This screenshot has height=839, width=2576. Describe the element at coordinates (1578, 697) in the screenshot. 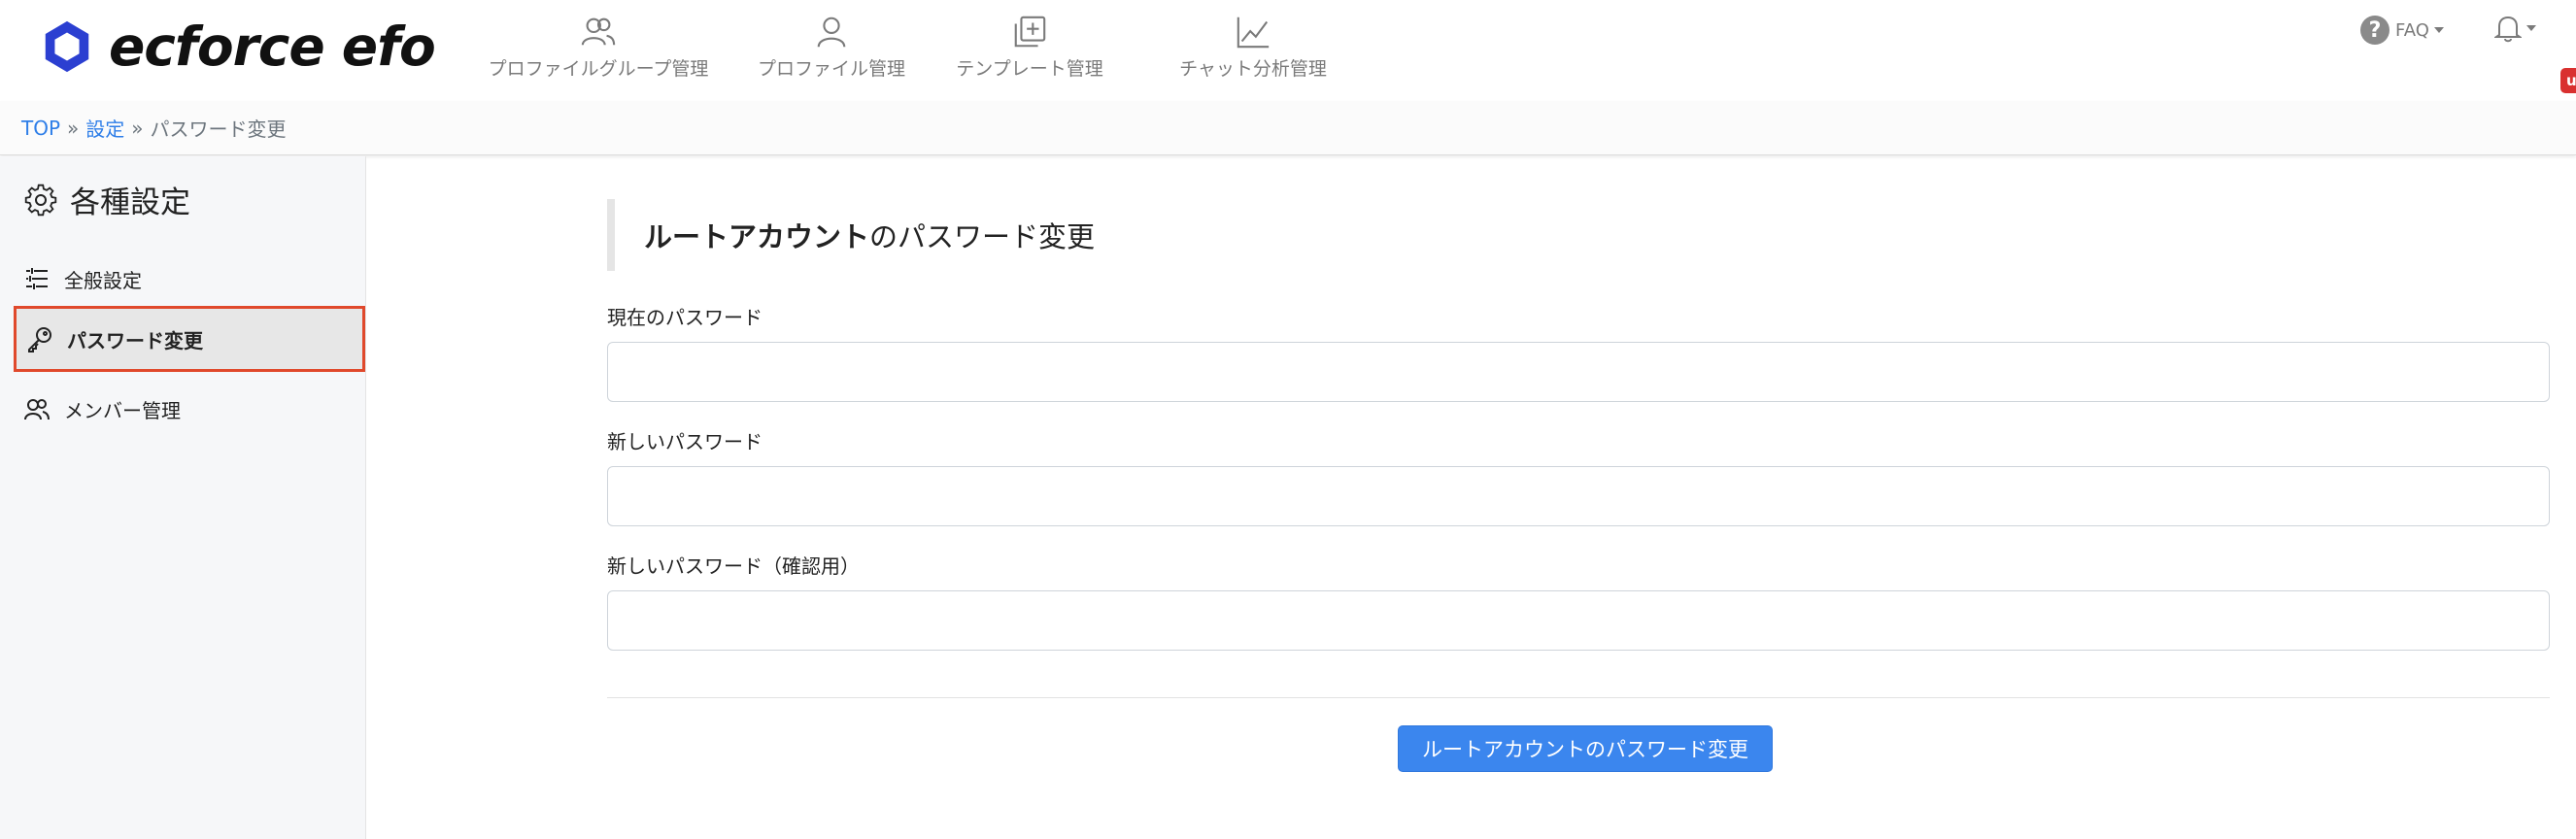

I see `form-divider` at that location.